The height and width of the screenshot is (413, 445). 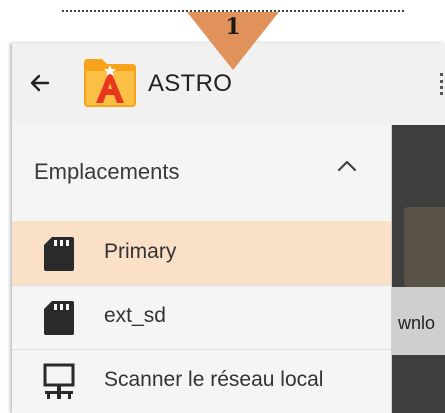 I want to click on drawer-item-label: Scanner le réseau local, so click(x=214, y=379).